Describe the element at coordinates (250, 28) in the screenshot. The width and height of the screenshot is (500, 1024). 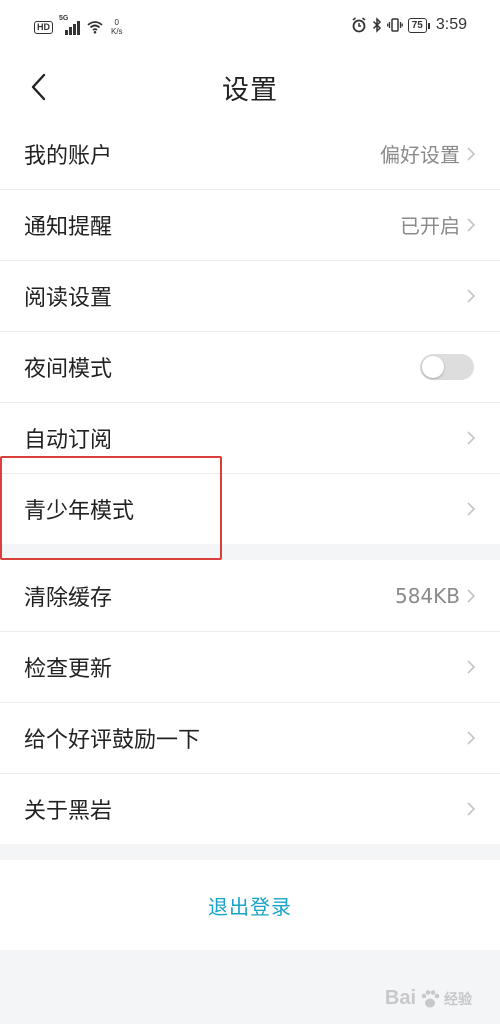
I see `status-bar: HD 5G 0 K/s 75 3:59` at that location.